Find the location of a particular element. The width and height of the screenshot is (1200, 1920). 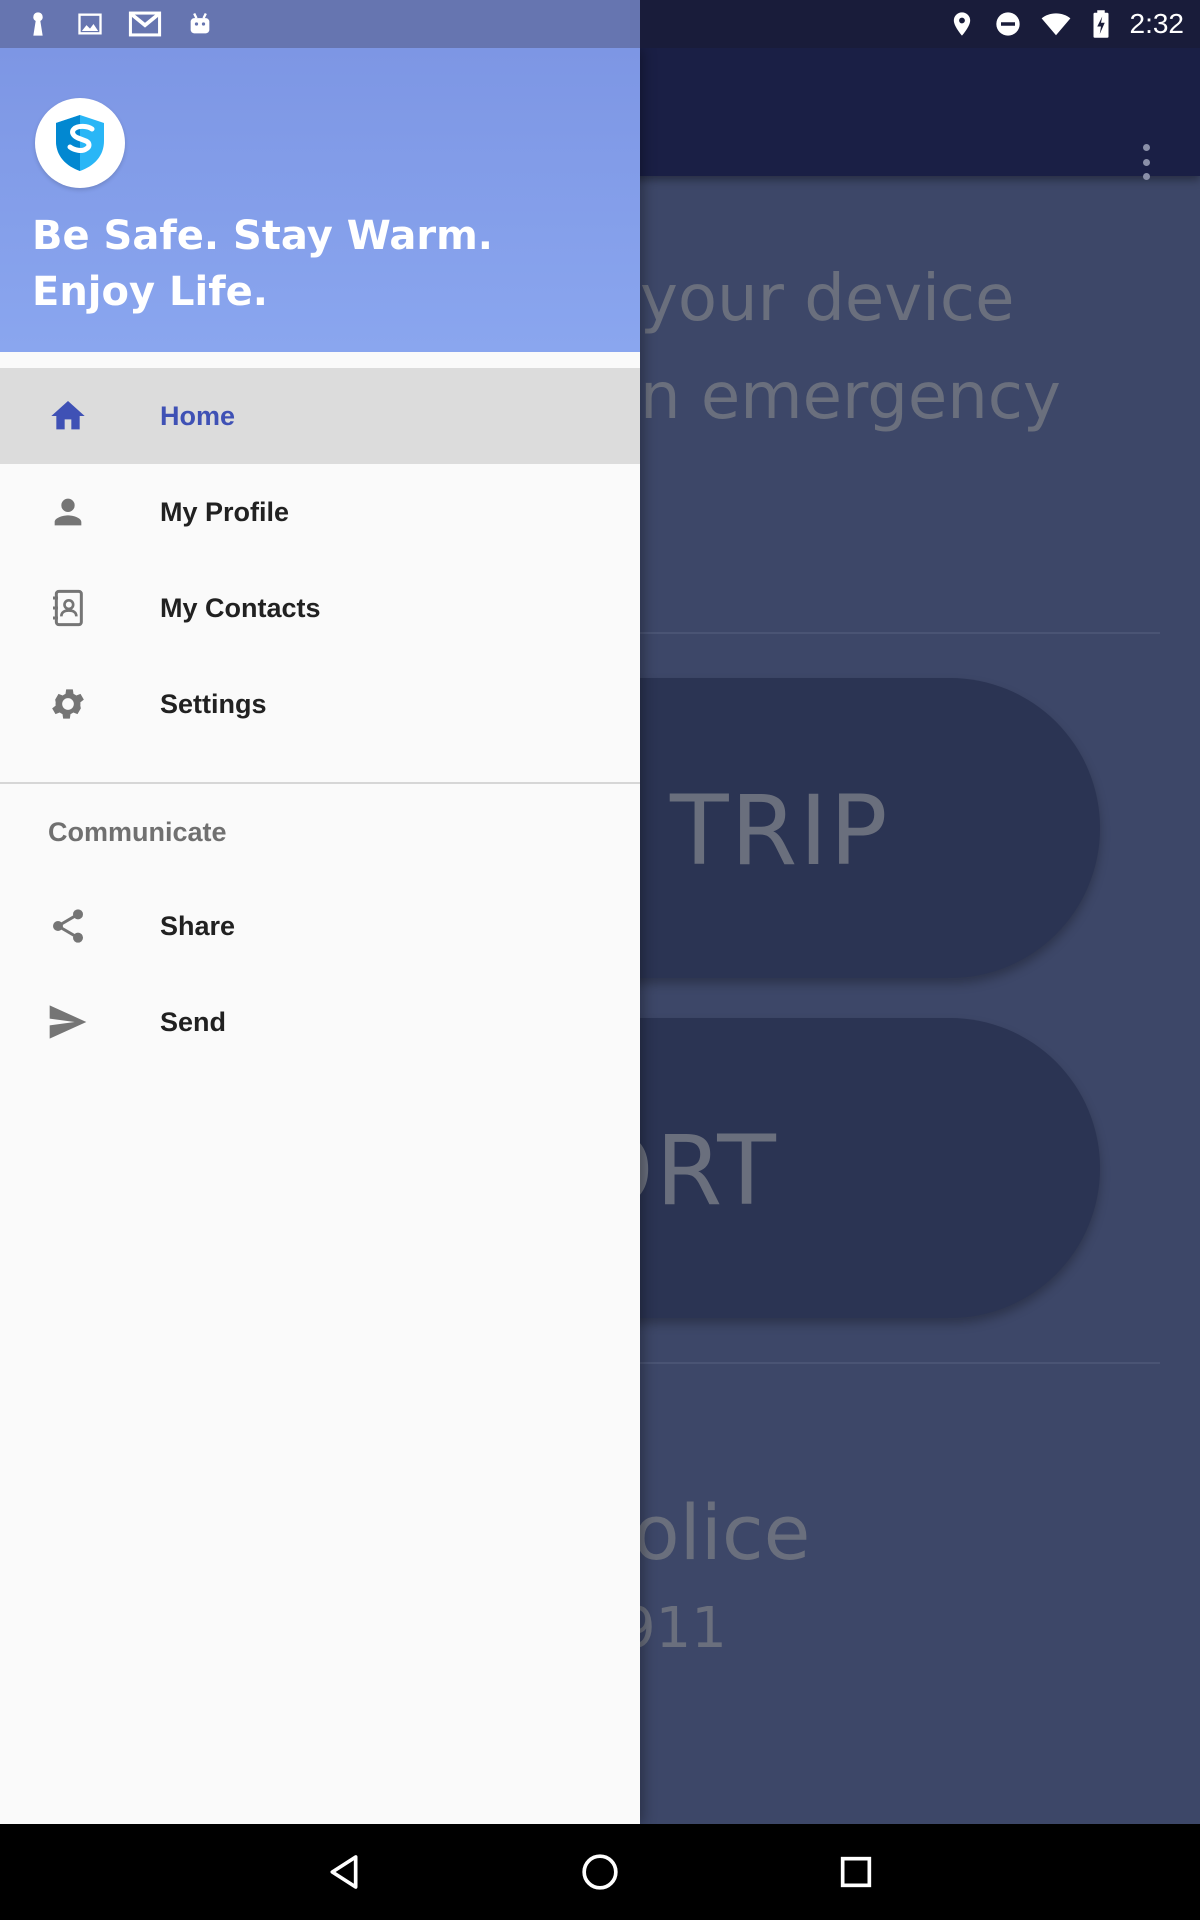

menu-item-label: Home is located at coordinates (198, 415).